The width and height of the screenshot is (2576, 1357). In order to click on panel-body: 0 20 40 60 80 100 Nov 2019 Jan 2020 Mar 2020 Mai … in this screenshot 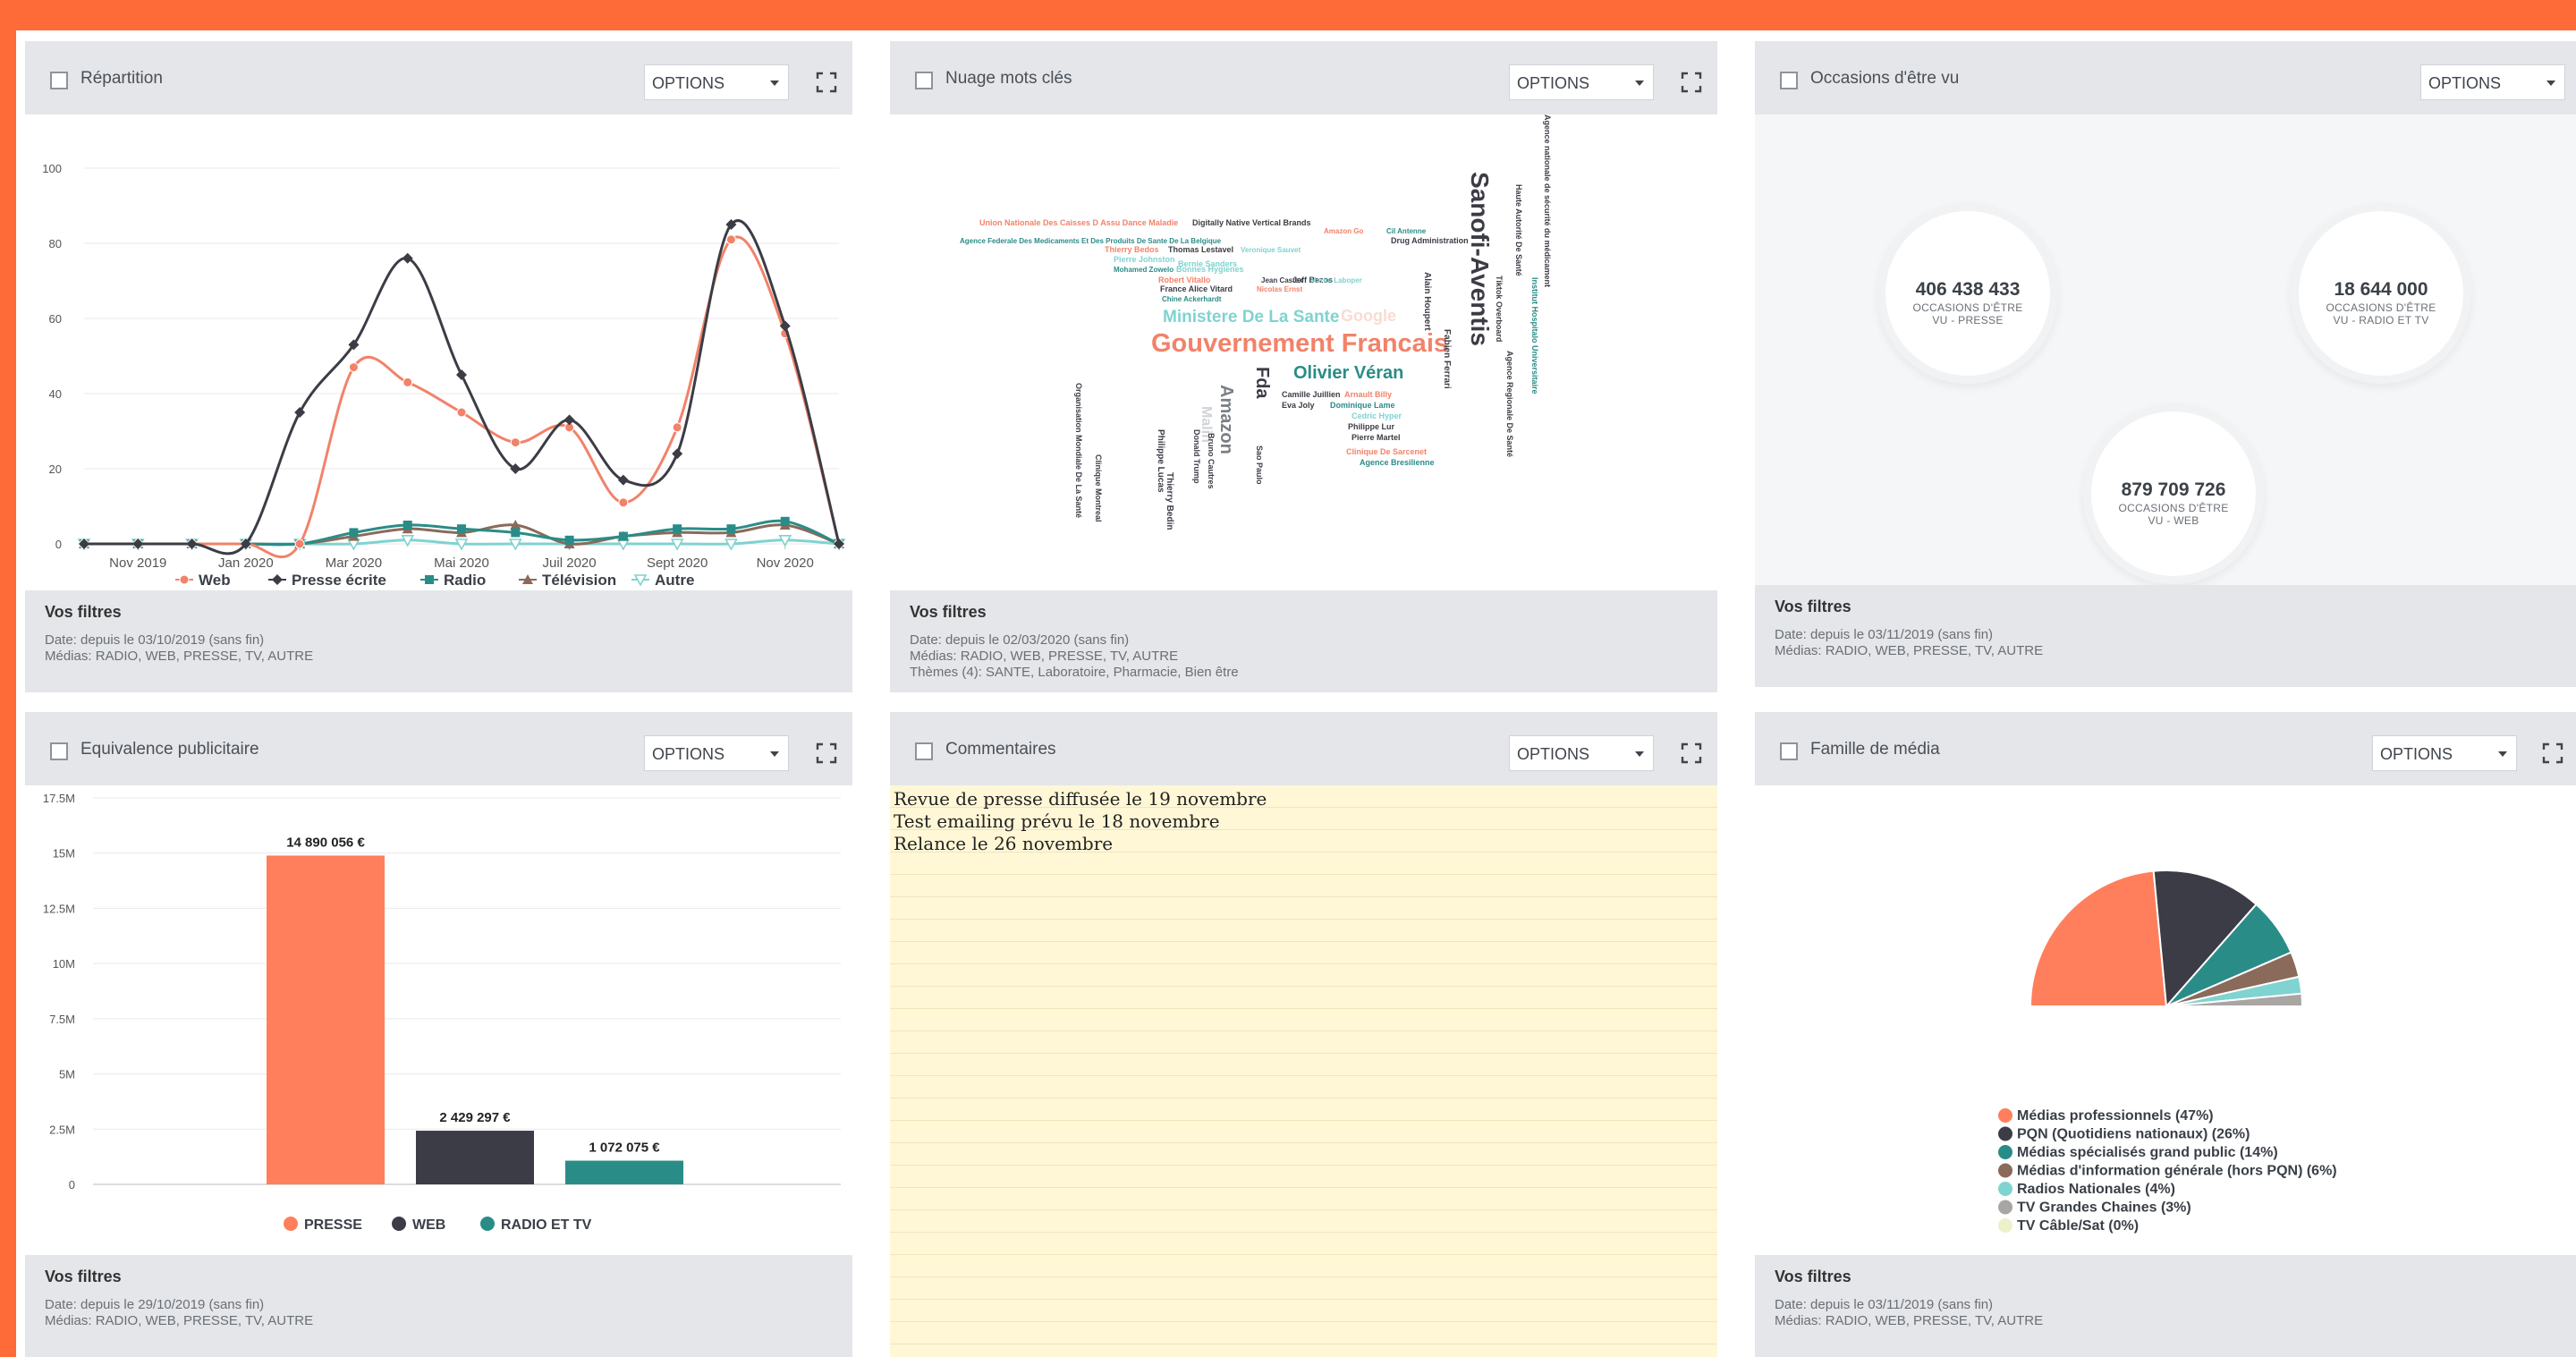, I will do `click(438, 352)`.